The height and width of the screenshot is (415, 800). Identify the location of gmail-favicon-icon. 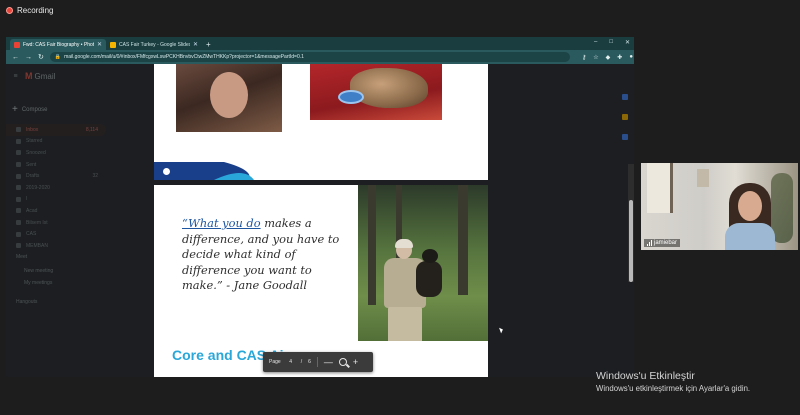
(17, 44).